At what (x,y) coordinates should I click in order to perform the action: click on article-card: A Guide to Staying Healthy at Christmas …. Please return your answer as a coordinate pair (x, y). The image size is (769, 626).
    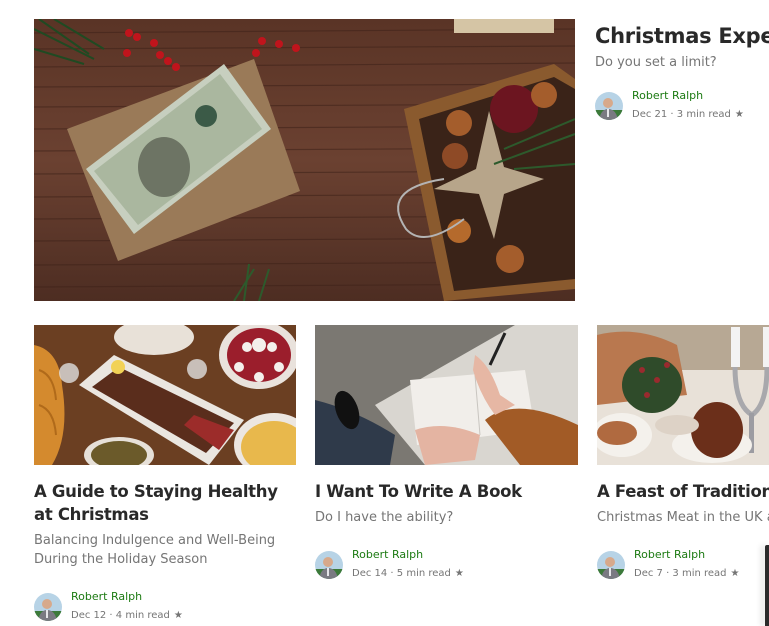
    Looking at the image, I should click on (165, 524).